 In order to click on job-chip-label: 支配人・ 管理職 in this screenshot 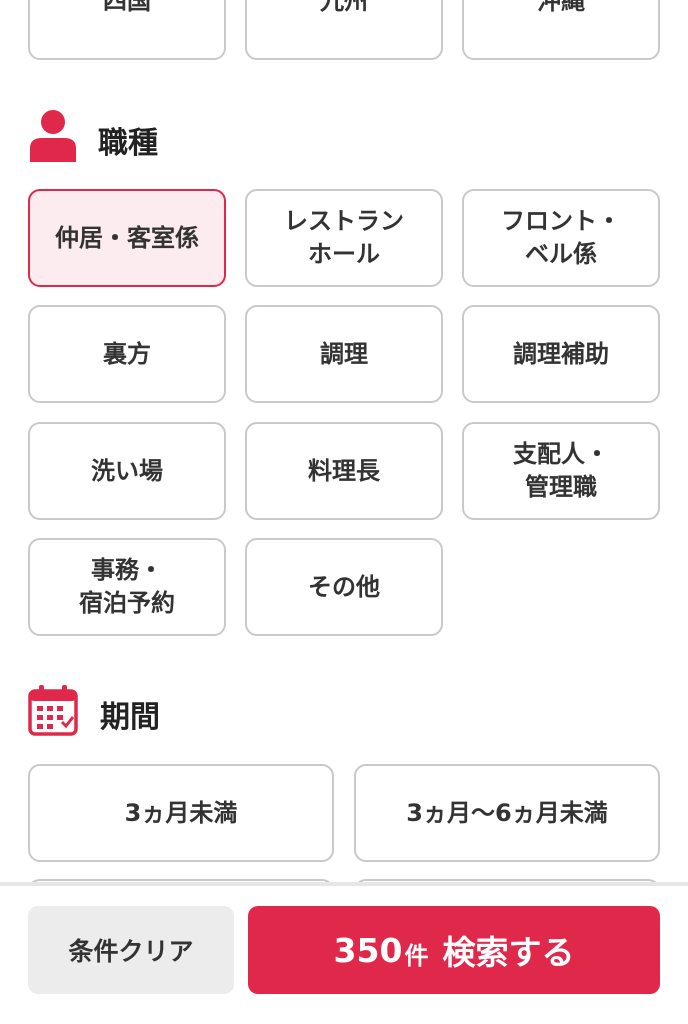, I will do `click(561, 470)`.